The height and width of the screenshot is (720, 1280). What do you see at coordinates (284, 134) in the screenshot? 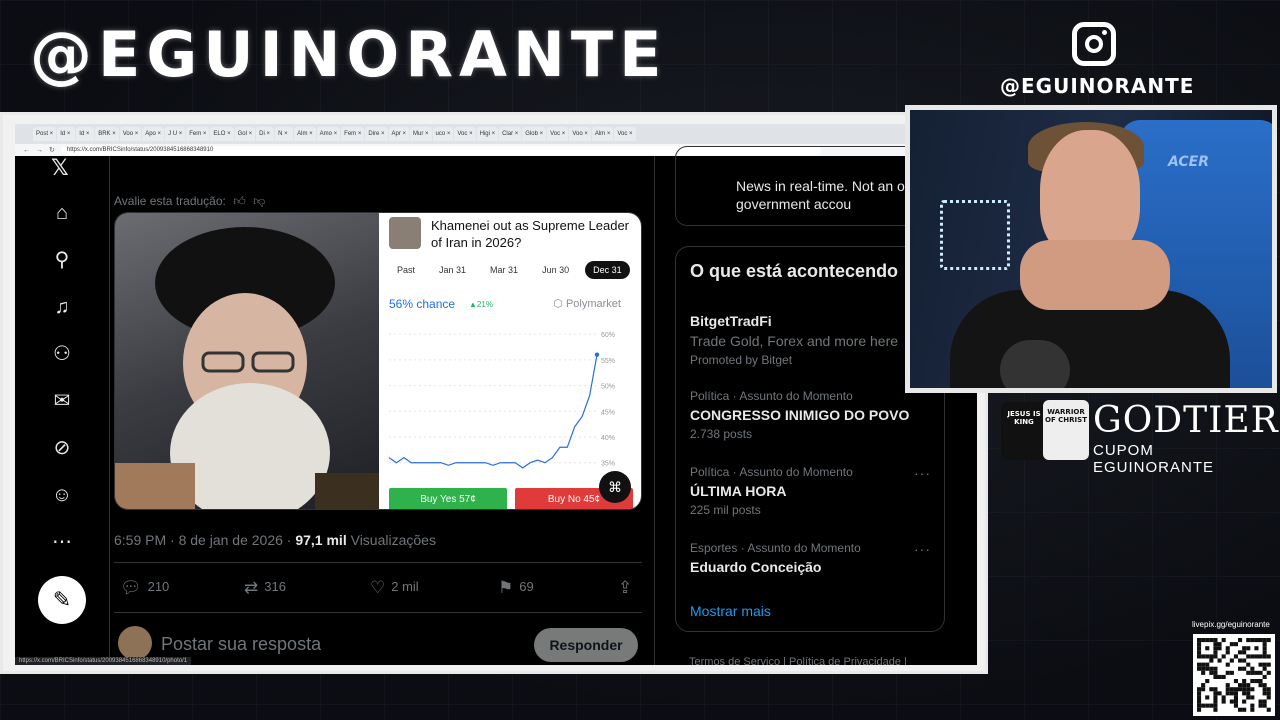
I see `browser-tab: N ×` at bounding box center [284, 134].